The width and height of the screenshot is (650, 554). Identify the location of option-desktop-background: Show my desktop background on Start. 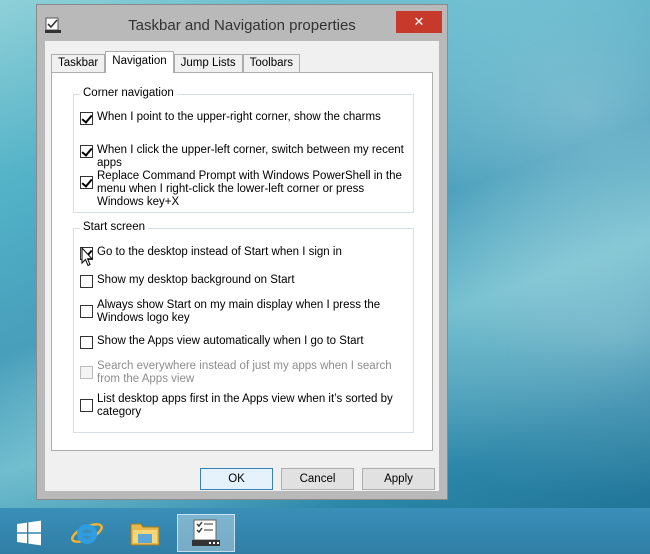
(244, 281).